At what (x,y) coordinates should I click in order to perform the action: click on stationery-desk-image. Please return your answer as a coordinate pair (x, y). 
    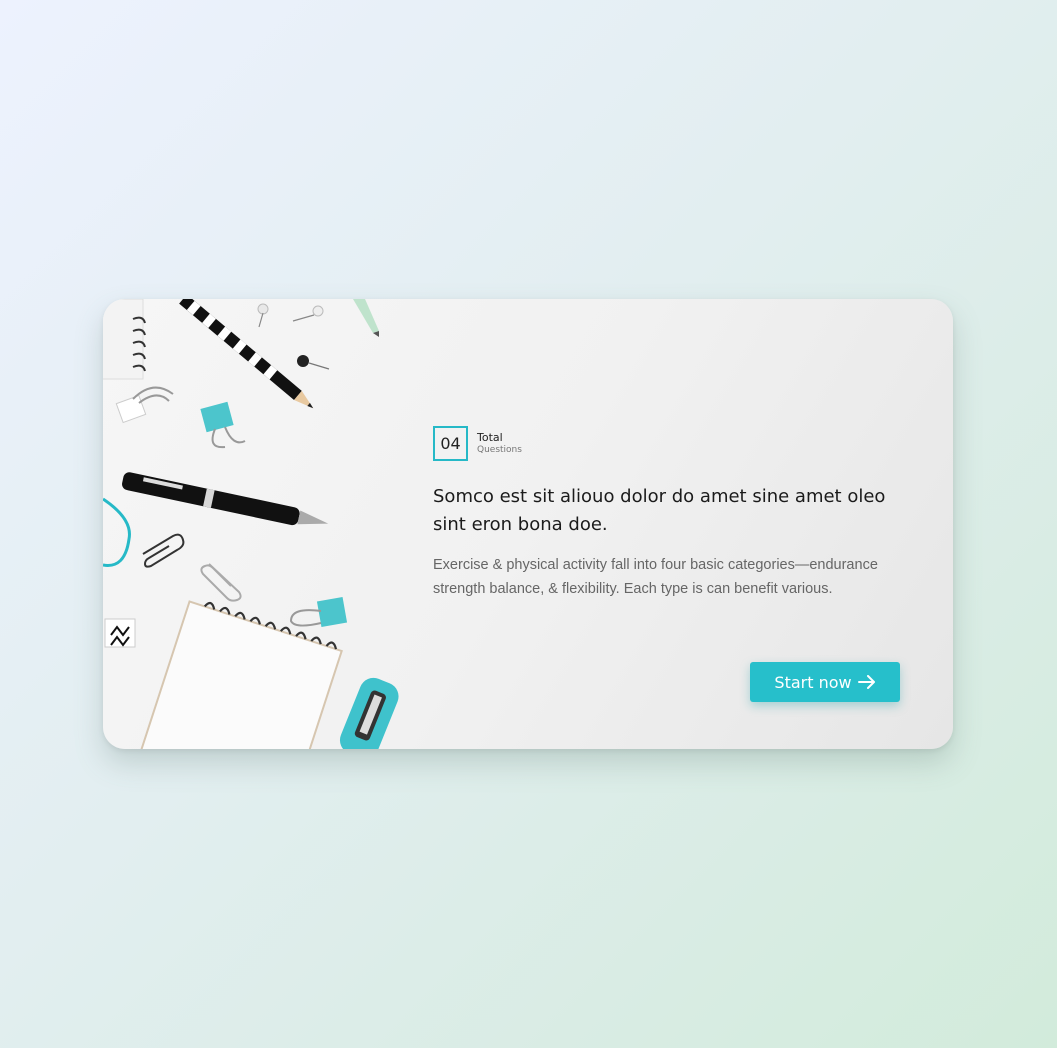
    Looking at the image, I should click on (251, 524).